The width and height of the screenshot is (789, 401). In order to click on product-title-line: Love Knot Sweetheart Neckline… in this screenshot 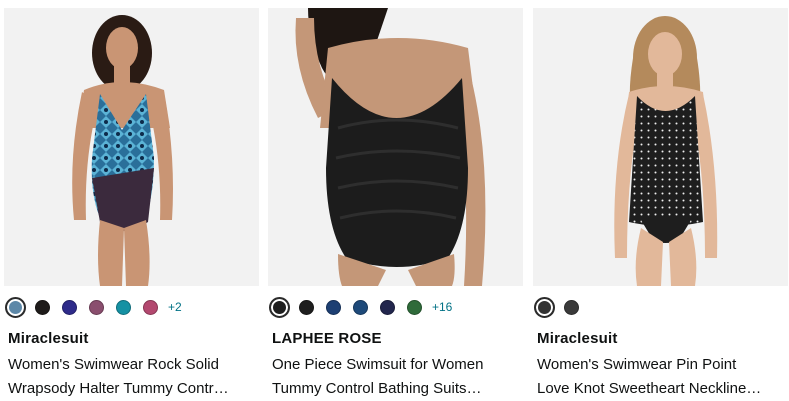, I will do `click(659, 389)`.